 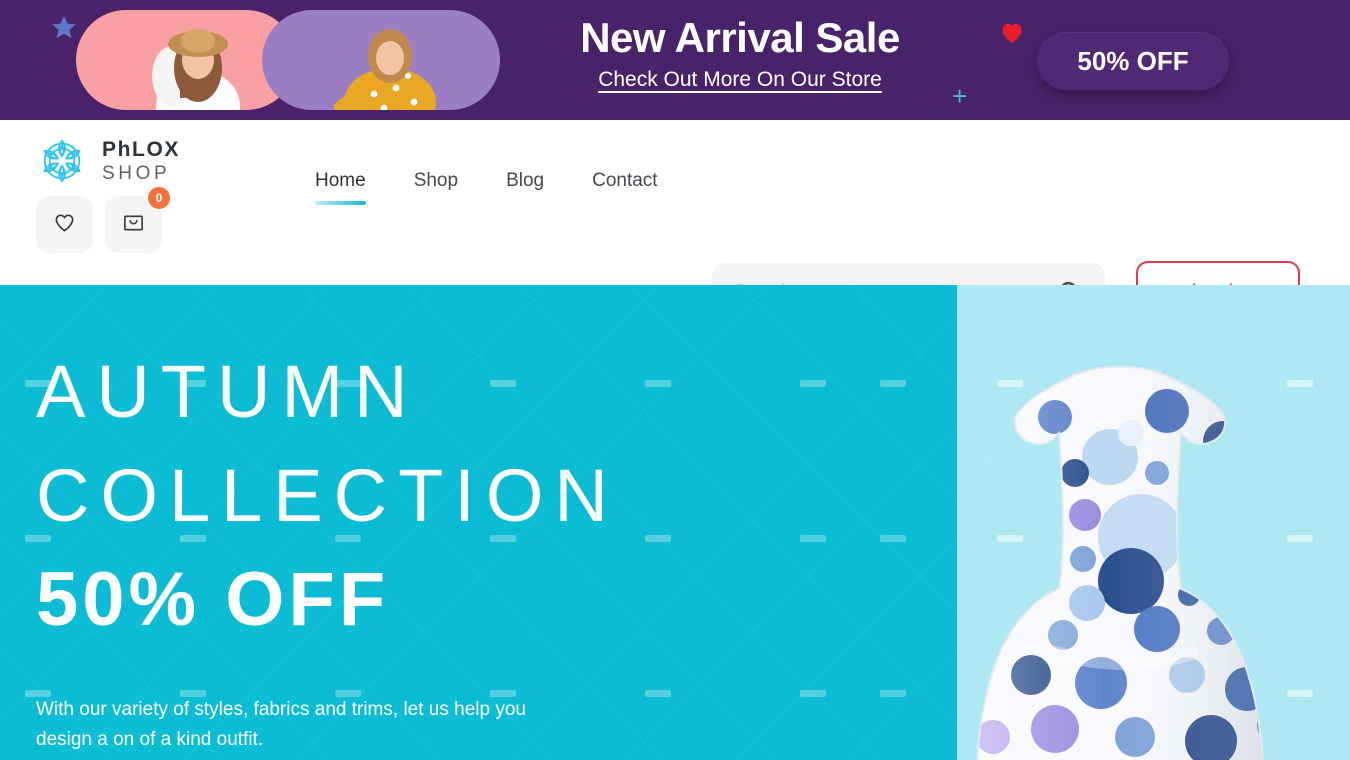 I want to click on promo-discount-badge: 50% OFF, so click(x=1133, y=61).